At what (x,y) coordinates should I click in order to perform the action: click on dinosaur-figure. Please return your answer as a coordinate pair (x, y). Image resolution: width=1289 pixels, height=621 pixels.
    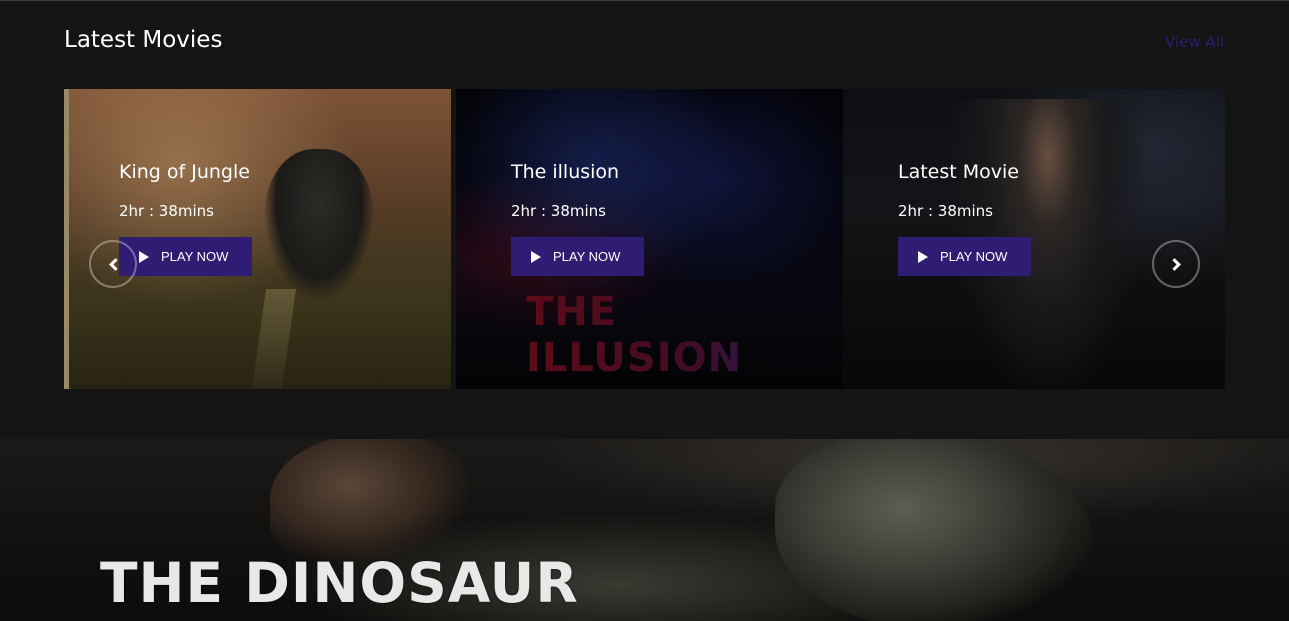
    Looking at the image, I should click on (935, 530).